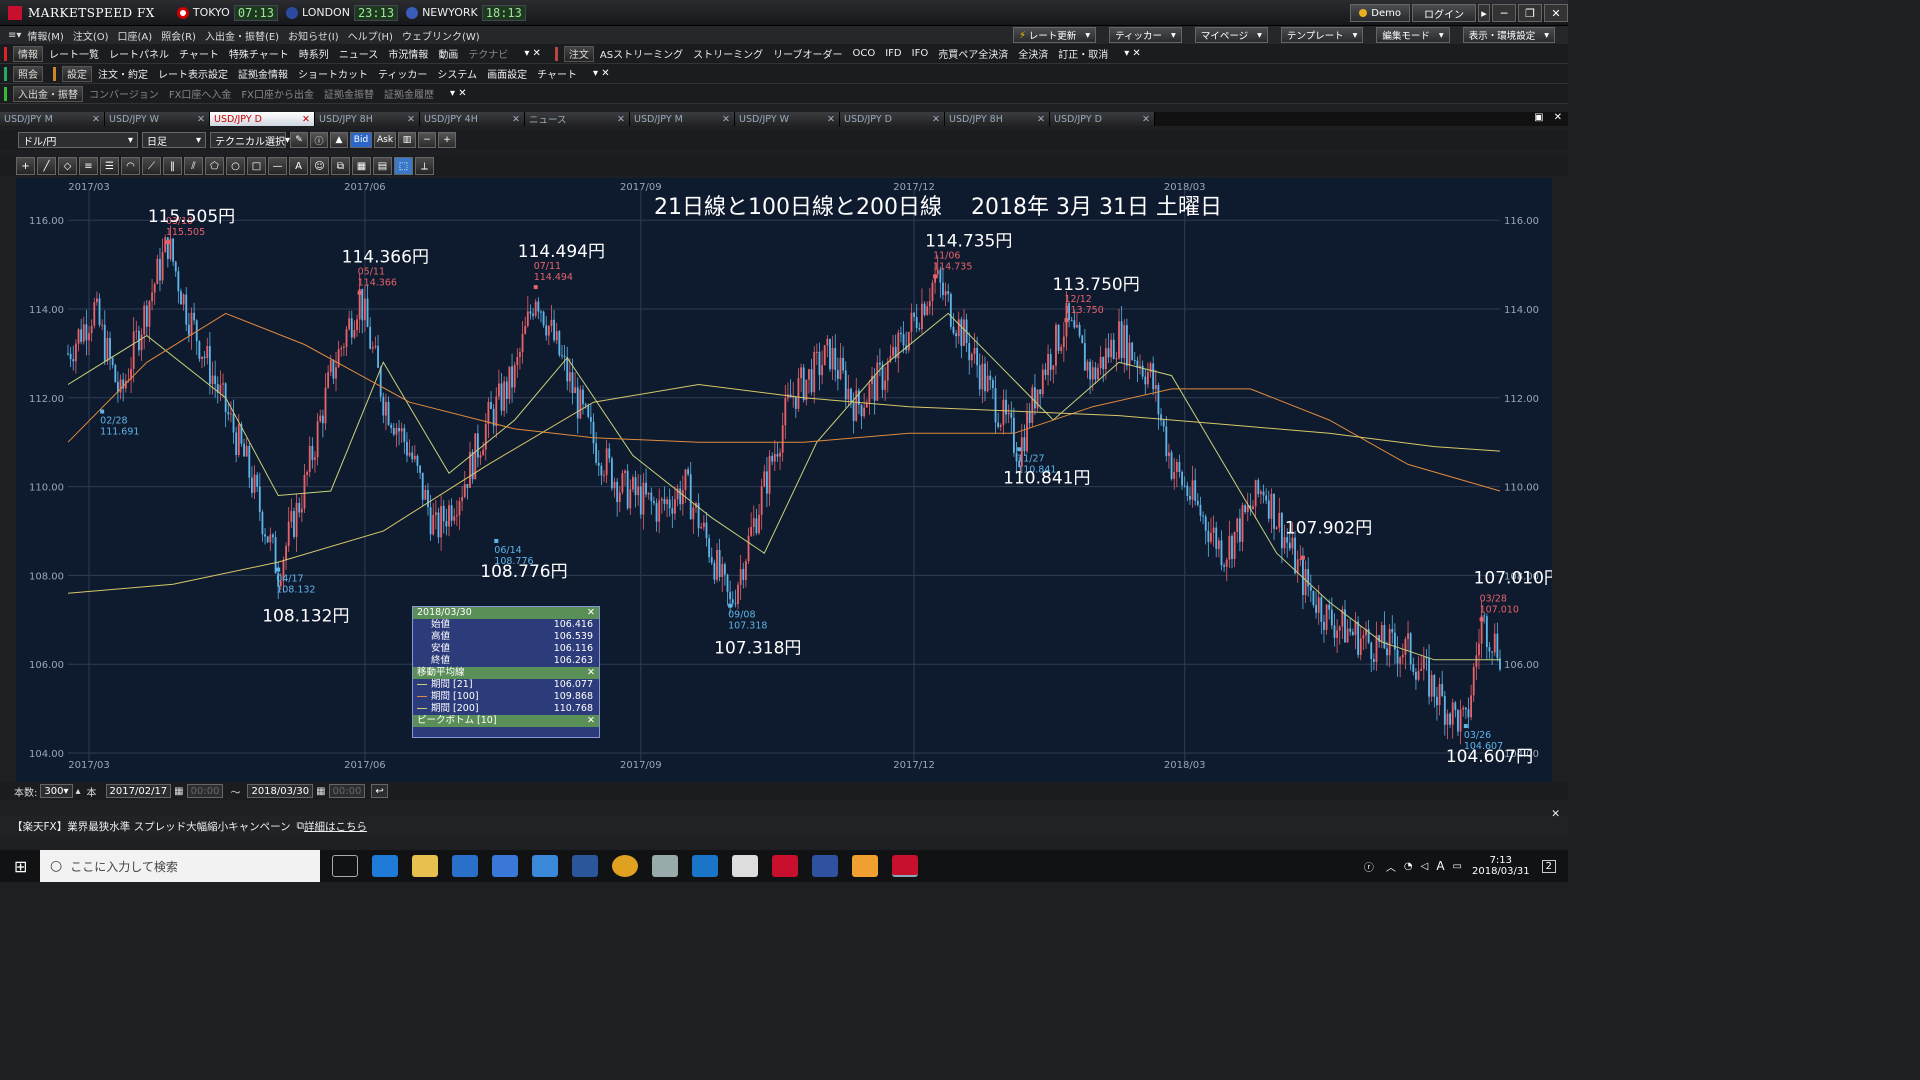 The height and width of the screenshot is (1080, 1920). I want to click on demo-button: Demo, so click(1380, 13).